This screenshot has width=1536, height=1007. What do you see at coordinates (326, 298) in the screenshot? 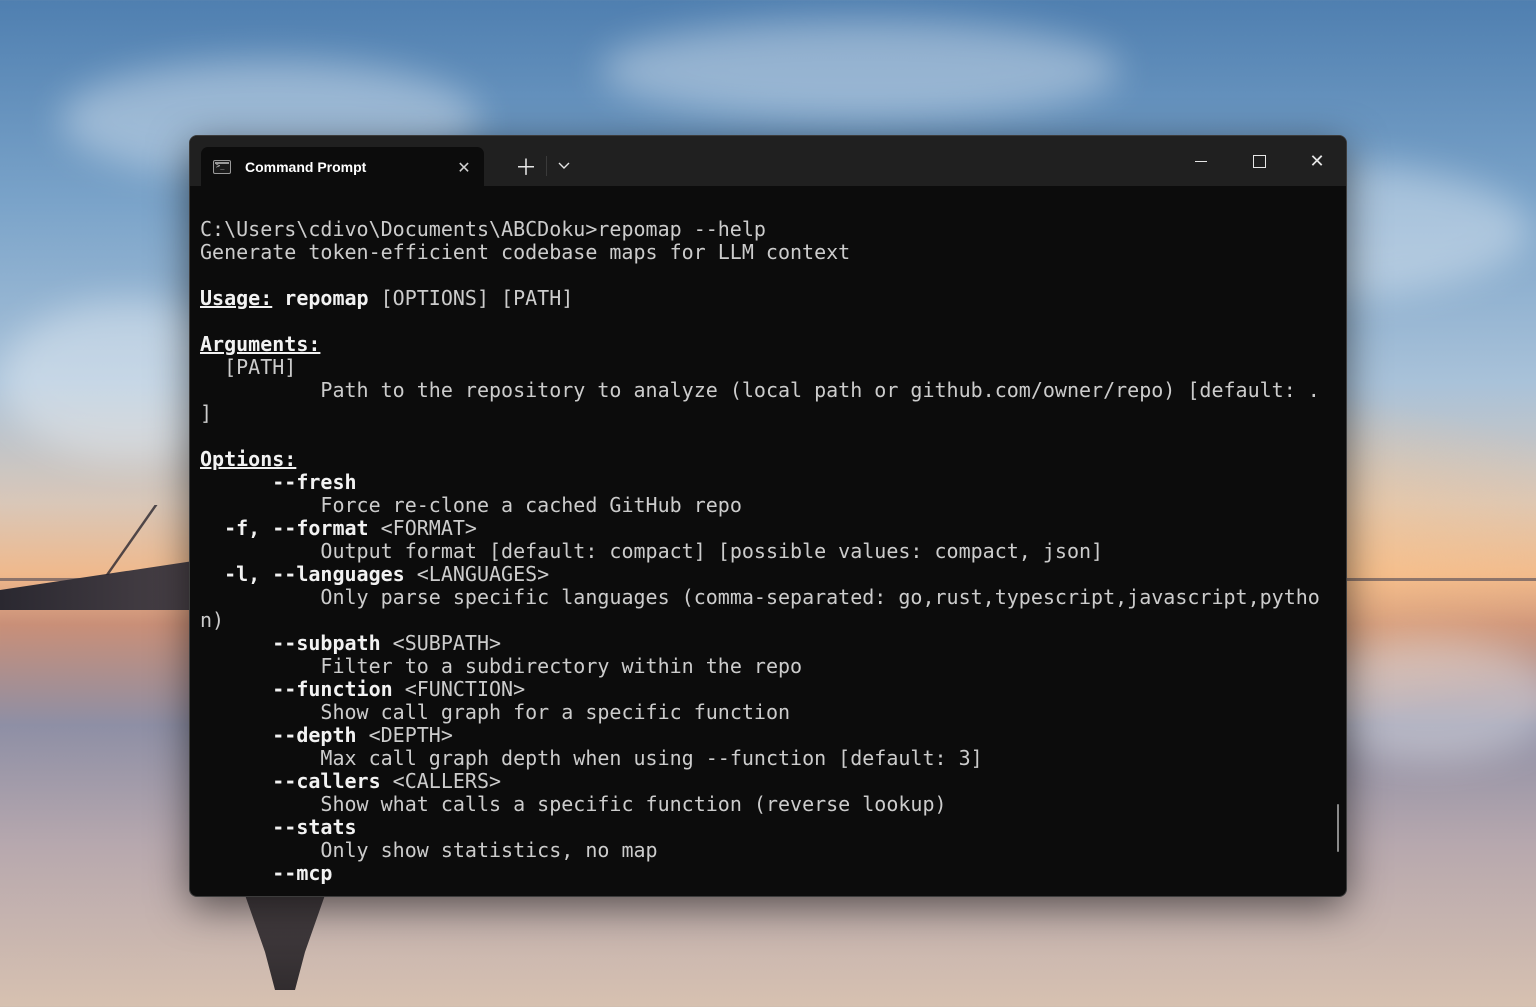
I see `usage-command: repomap` at bounding box center [326, 298].